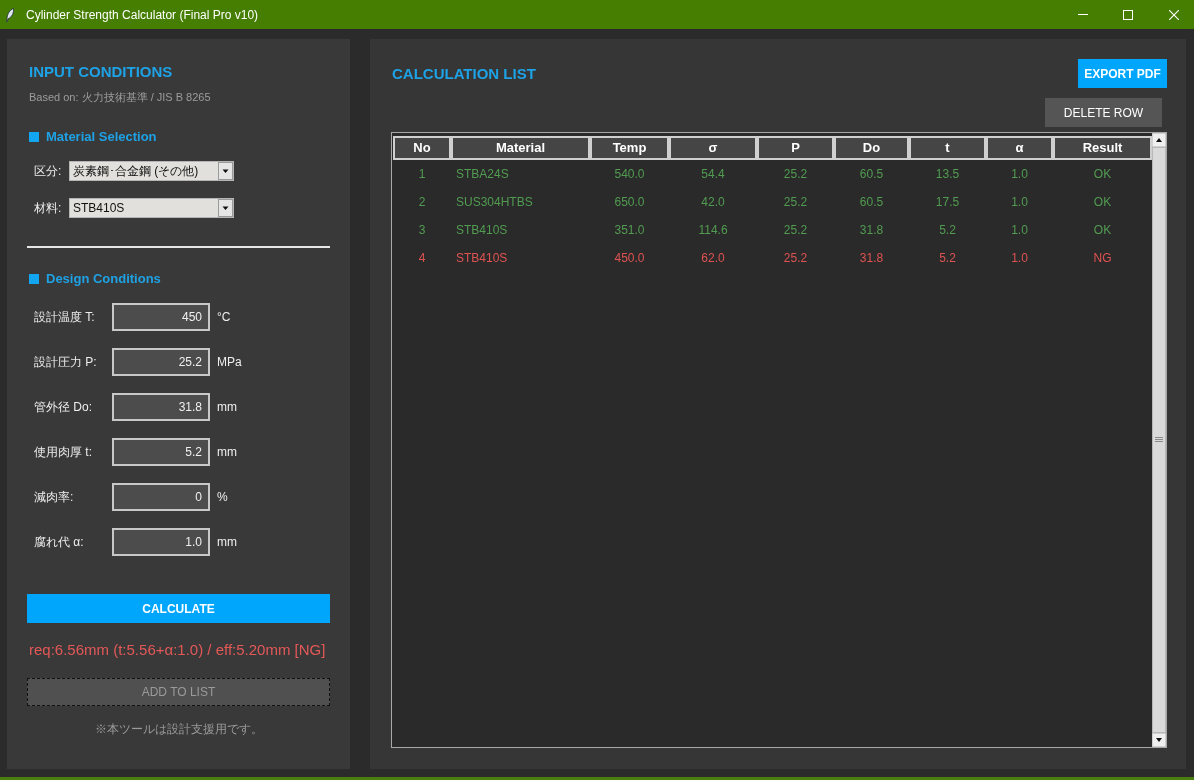 This screenshot has width=1194, height=780. Describe the element at coordinates (66, 362) in the screenshot. I see `field-label: 設計圧力 P:` at that location.